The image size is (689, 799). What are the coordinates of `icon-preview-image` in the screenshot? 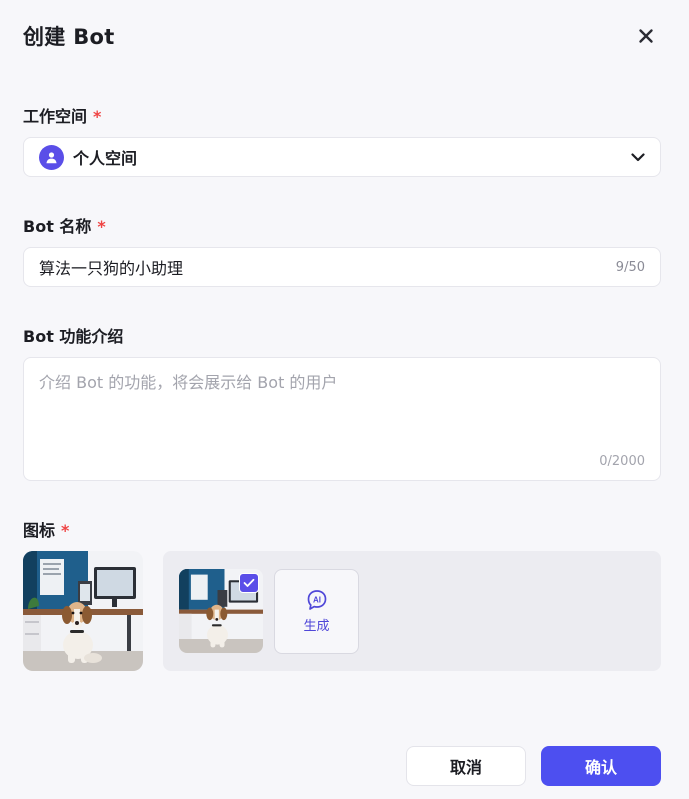 It's located at (83, 611).